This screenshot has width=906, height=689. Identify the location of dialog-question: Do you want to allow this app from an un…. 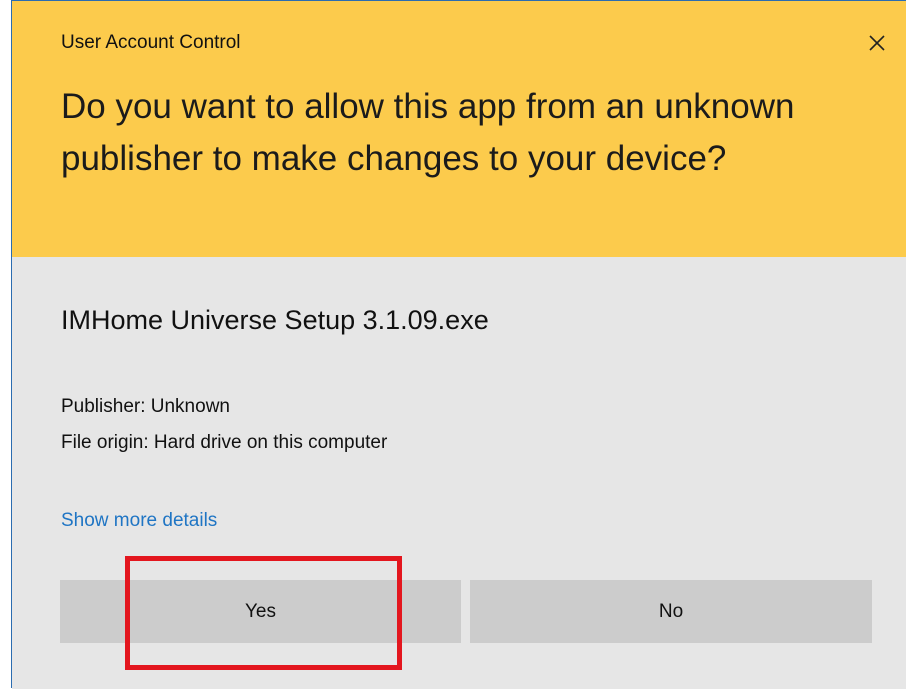
(428, 132).